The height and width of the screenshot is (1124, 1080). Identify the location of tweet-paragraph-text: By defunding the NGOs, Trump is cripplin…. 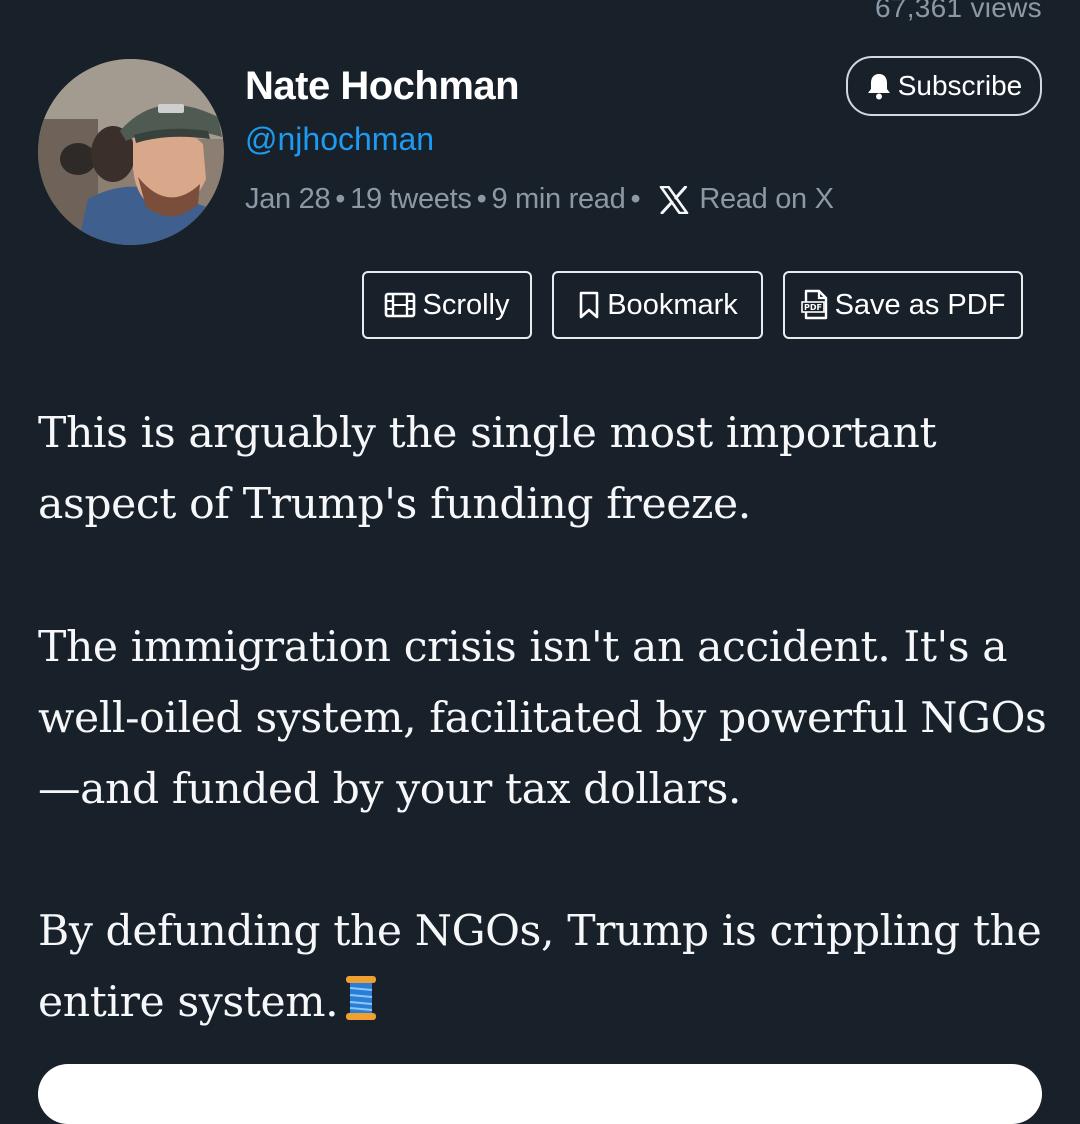
(540, 967).